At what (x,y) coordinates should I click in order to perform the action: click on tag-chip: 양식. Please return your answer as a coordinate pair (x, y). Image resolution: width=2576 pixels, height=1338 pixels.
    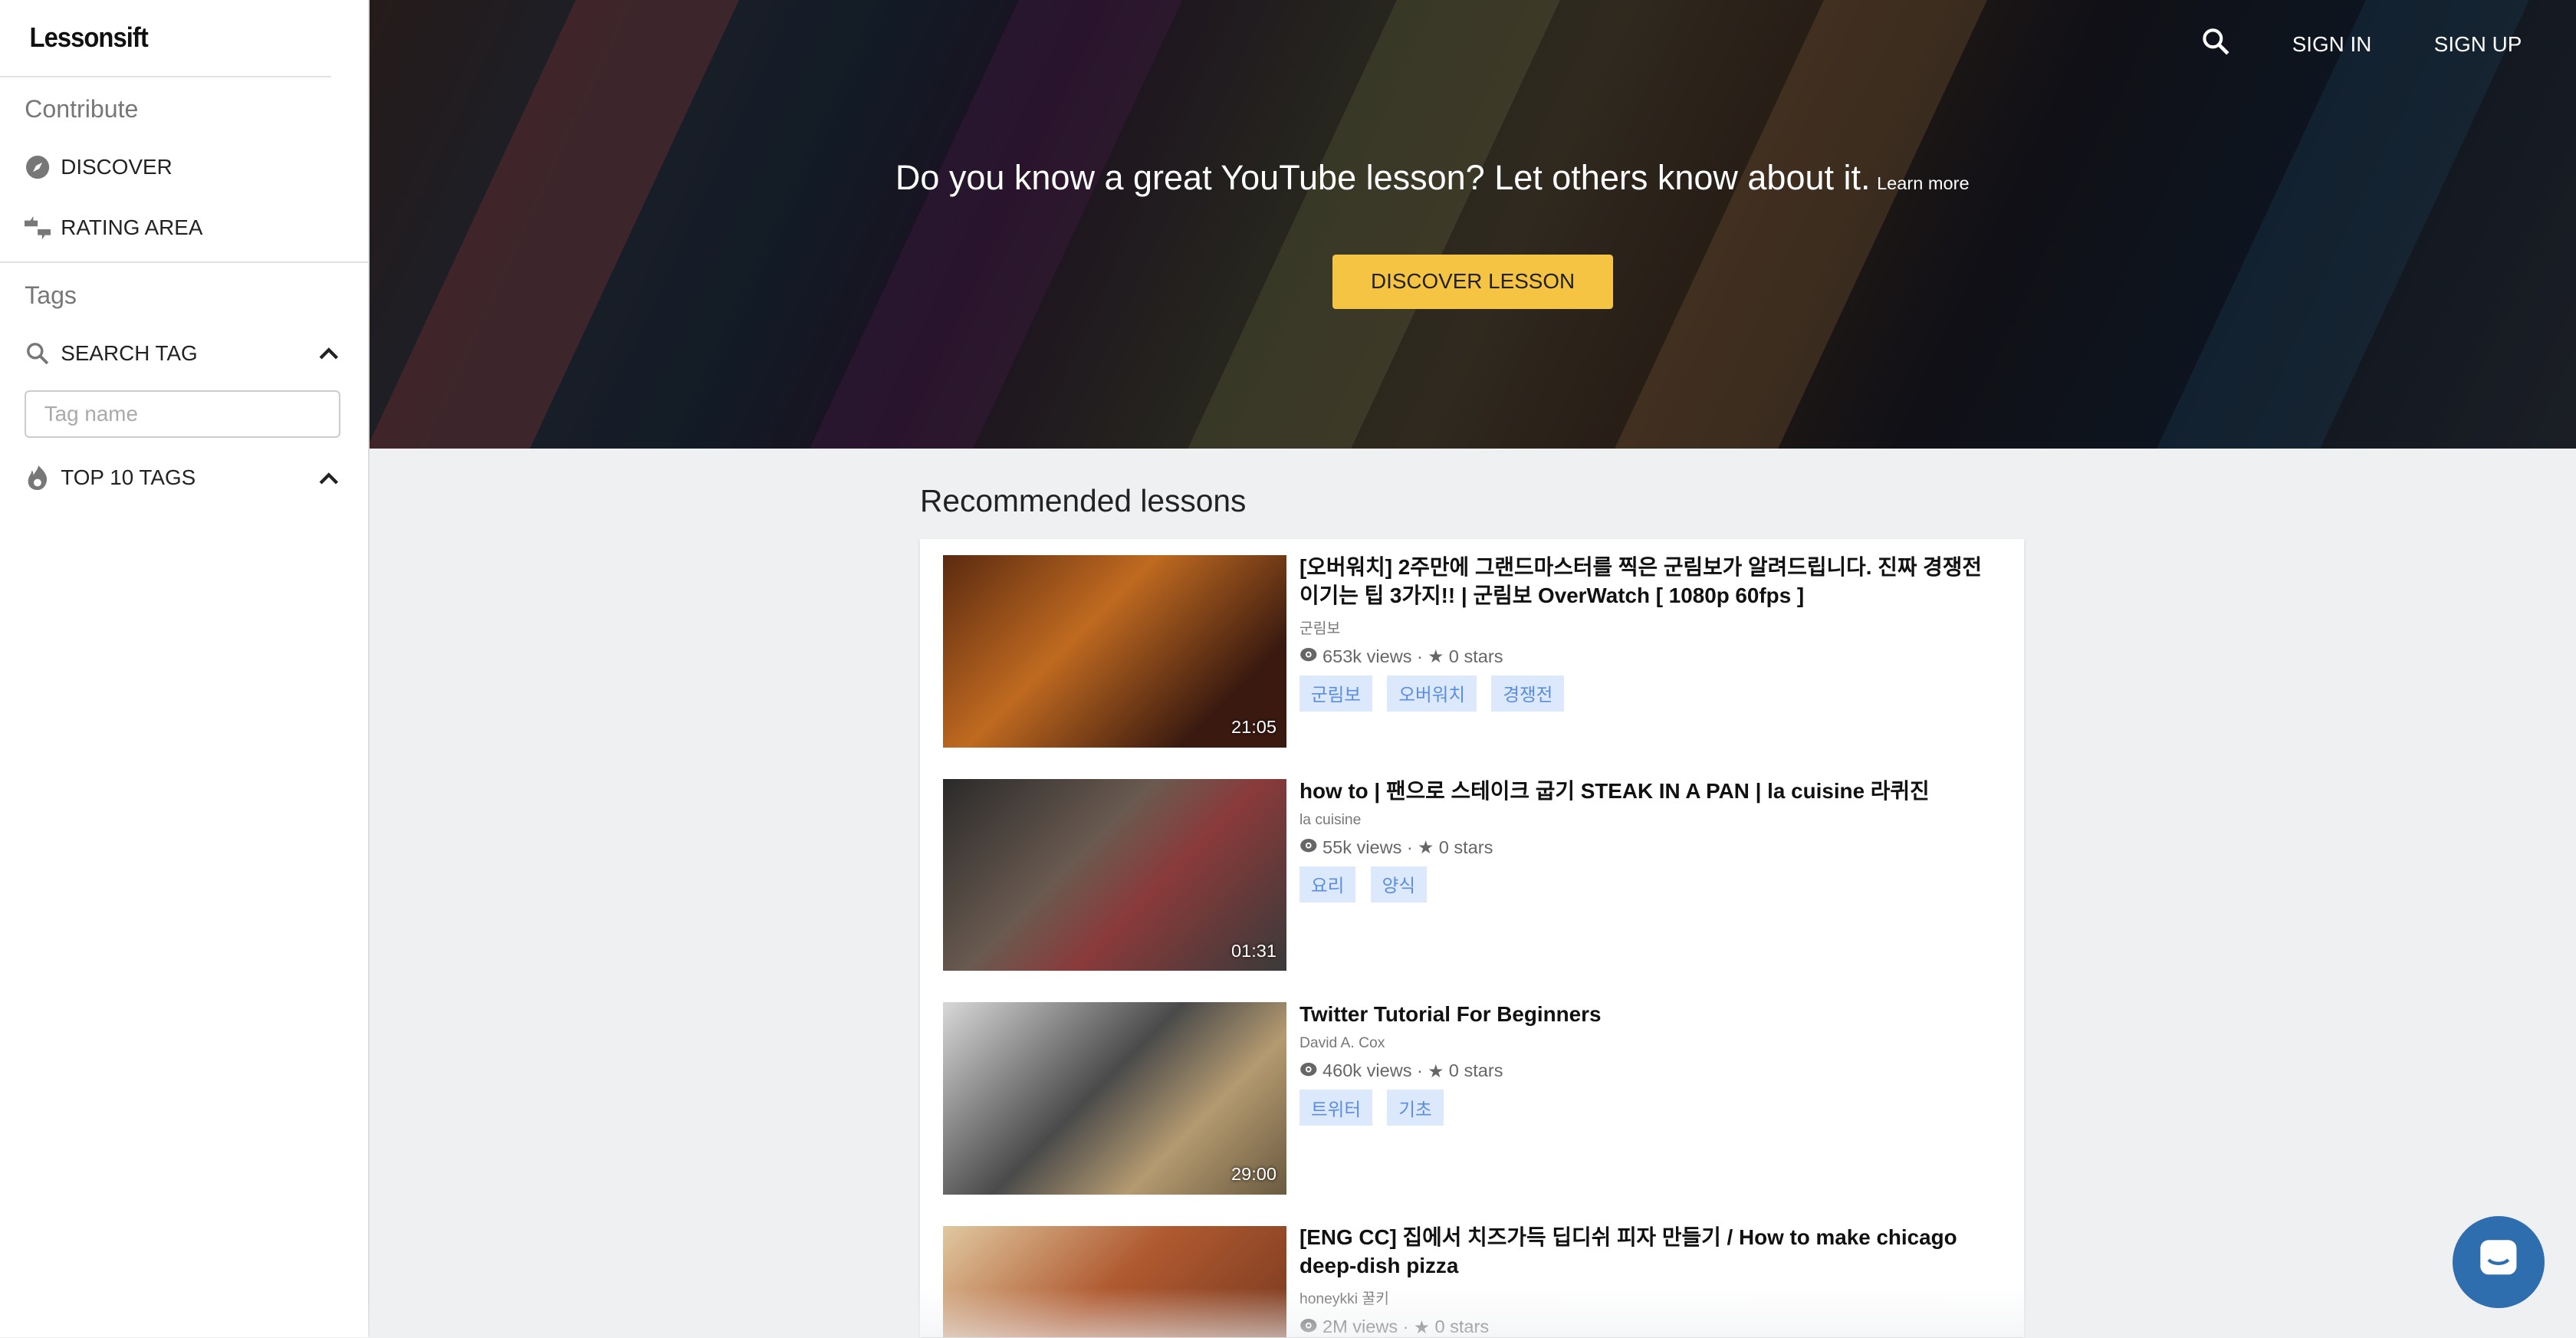
    Looking at the image, I should click on (1399, 884).